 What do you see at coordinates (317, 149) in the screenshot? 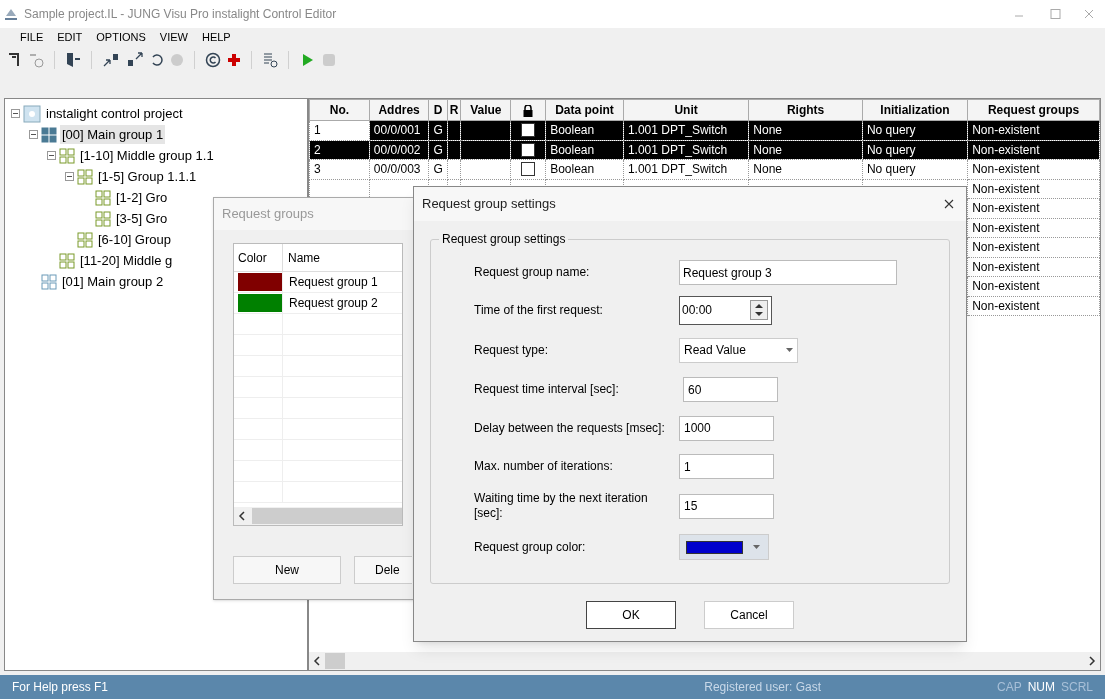
I see `table-cell: 2` at bounding box center [317, 149].